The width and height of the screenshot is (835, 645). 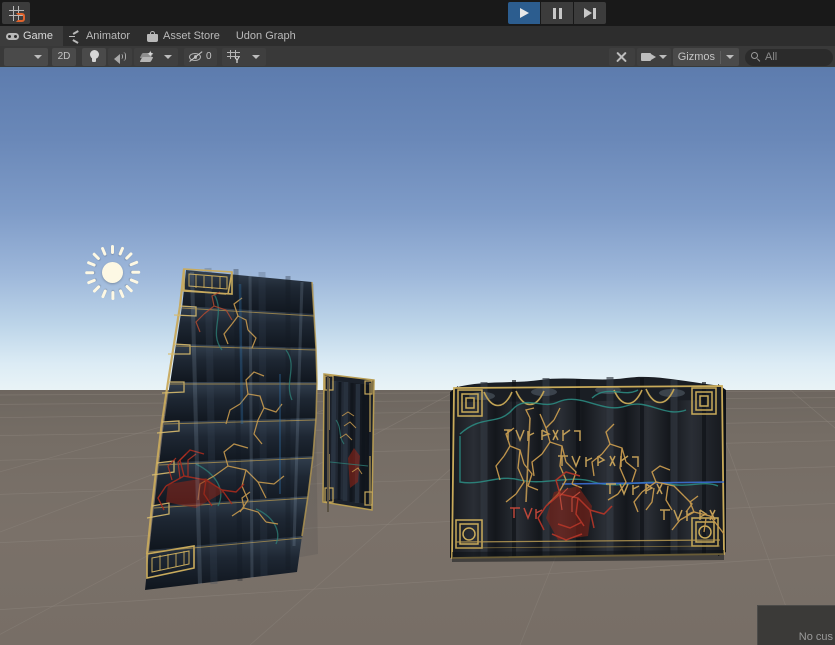 I want to click on tab-game: Game, so click(x=31, y=36).